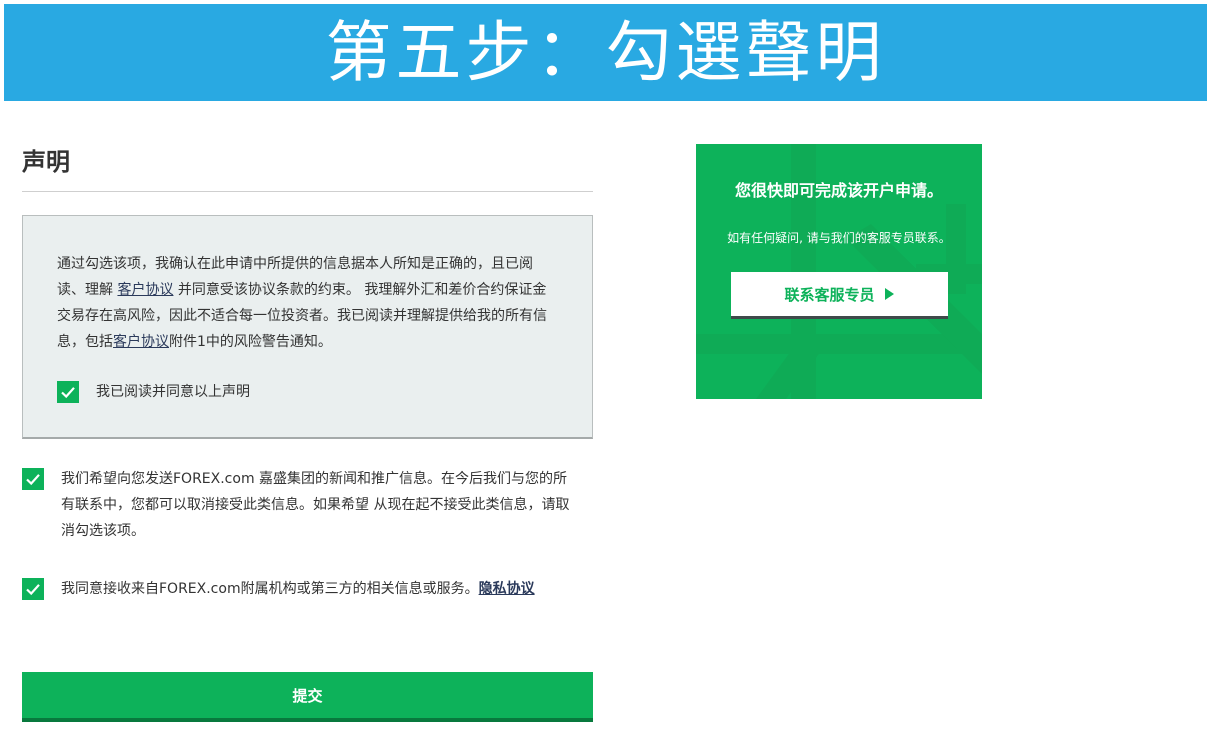  I want to click on client-agreement-link: 客户协议, so click(145, 290).